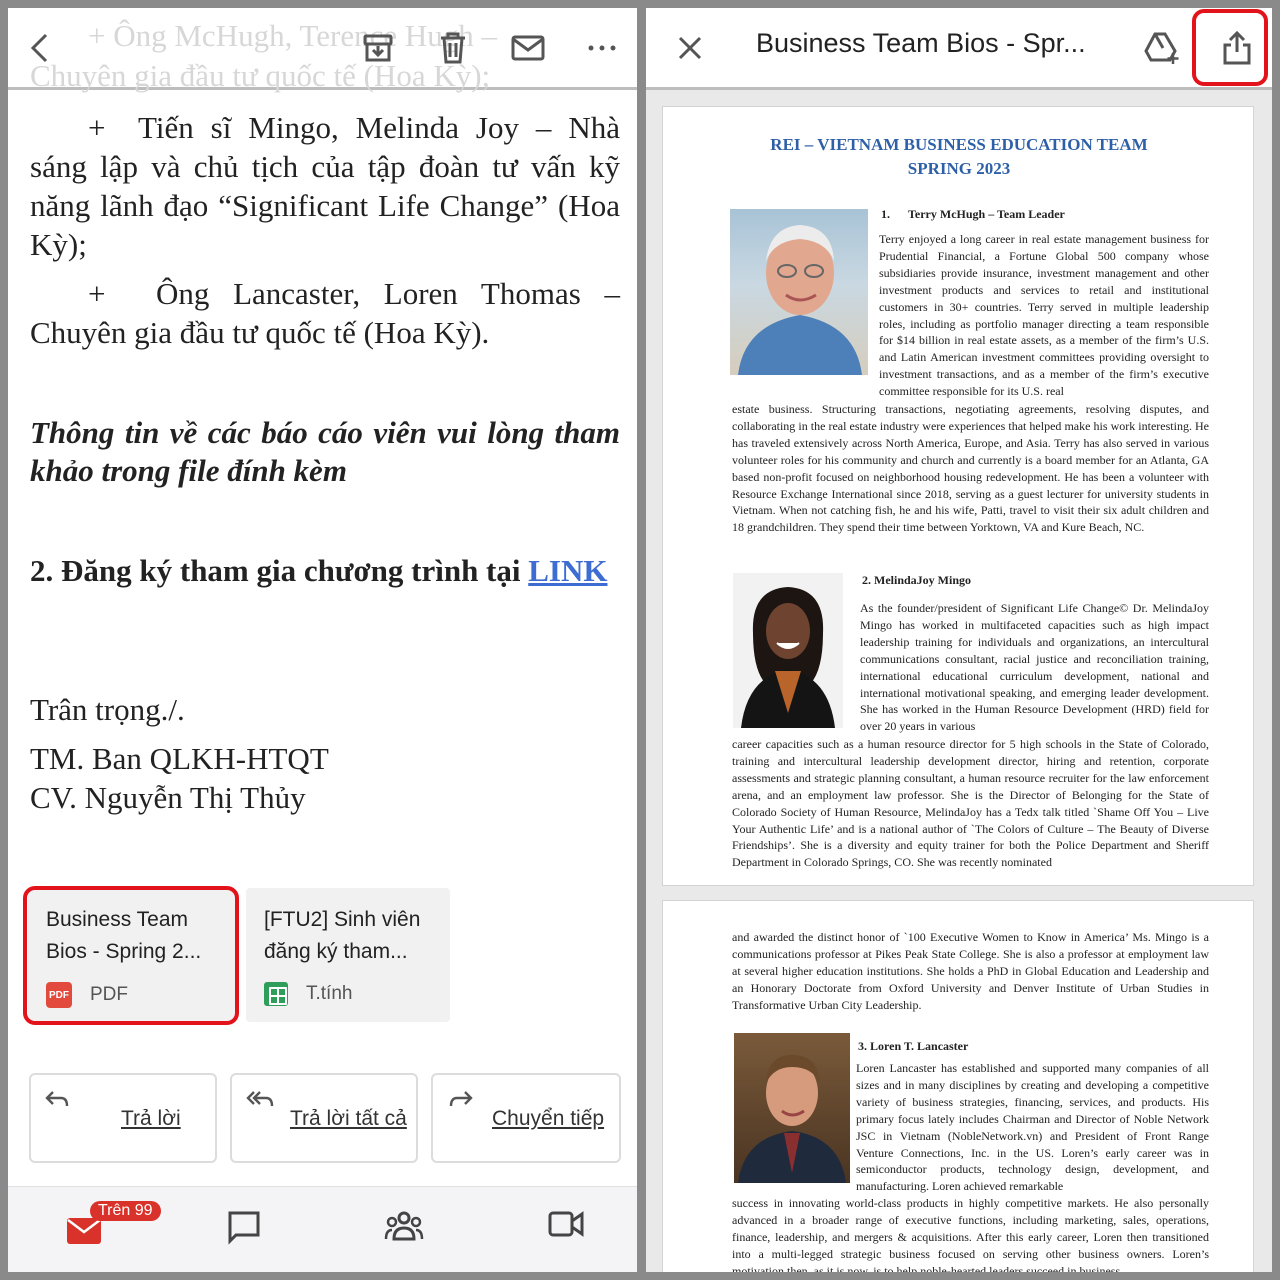 The height and width of the screenshot is (1280, 1280). What do you see at coordinates (690, 48) in the screenshot?
I see `close-icon` at bounding box center [690, 48].